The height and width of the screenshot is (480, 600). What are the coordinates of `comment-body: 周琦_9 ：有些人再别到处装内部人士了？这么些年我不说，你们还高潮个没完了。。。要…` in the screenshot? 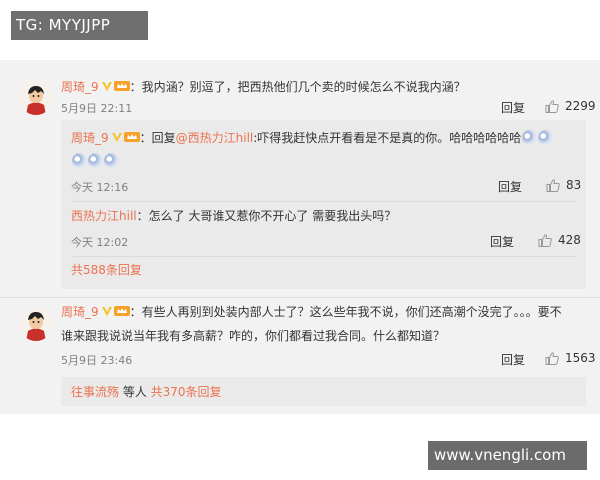 It's located at (311, 312).